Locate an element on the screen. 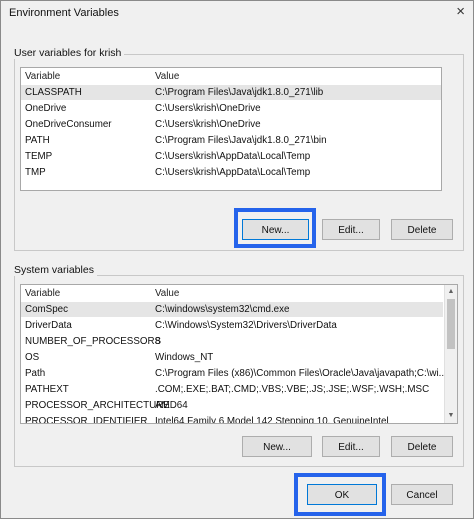 The image size is (474, 519). table-row: OneDrive C:\Users\krish\OneDrive is located at coordinates (231, 108).